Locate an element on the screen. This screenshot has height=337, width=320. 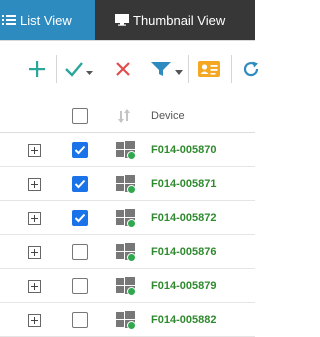
device-name-link: F014-005871 is located at coordinates (183, 184).